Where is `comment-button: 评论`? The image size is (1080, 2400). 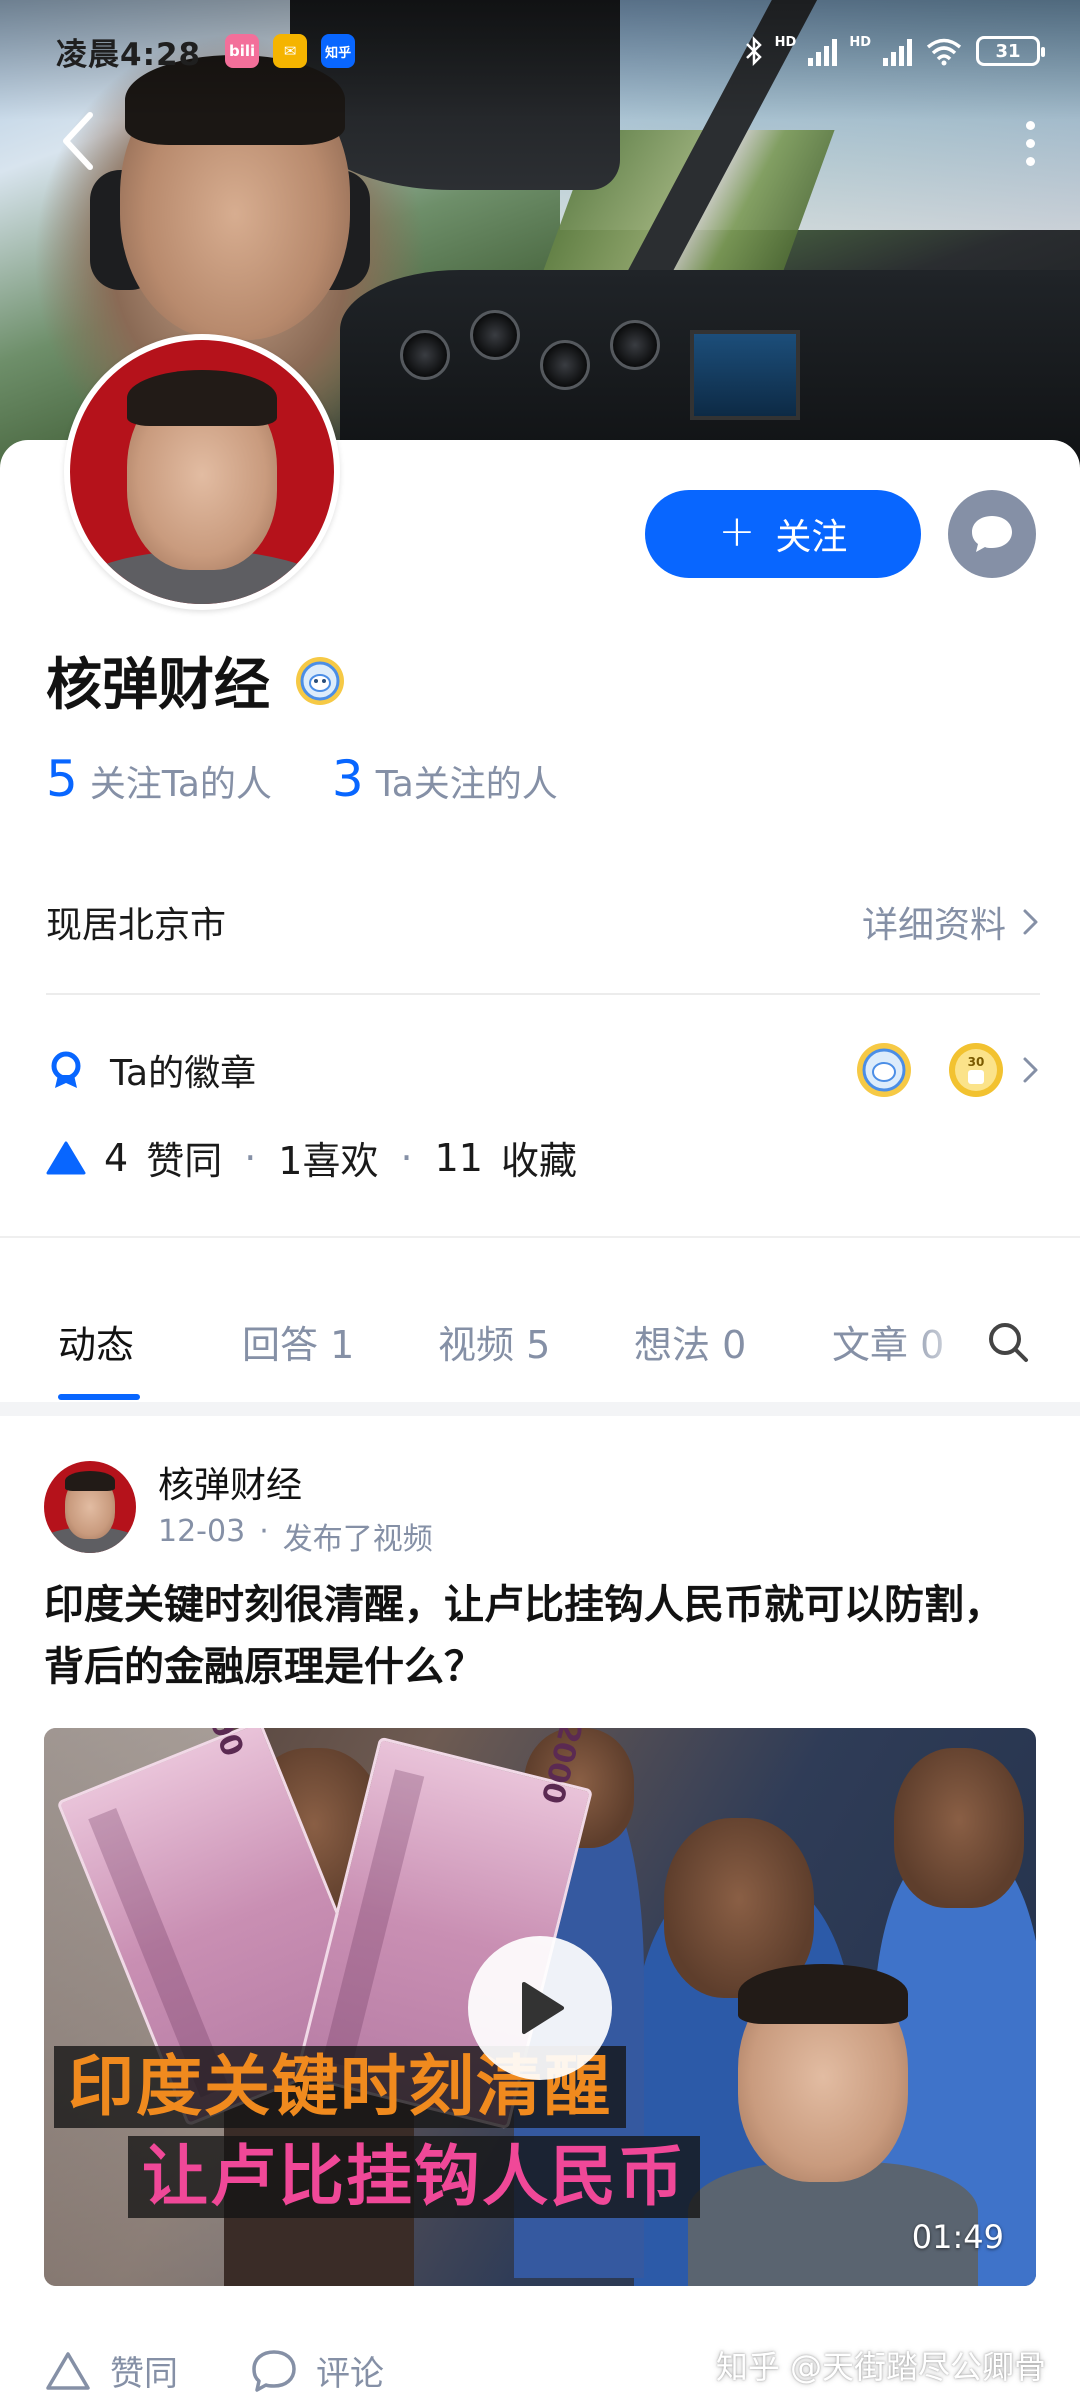 comment-button: 评论 is located at coordinates (317, 2370).